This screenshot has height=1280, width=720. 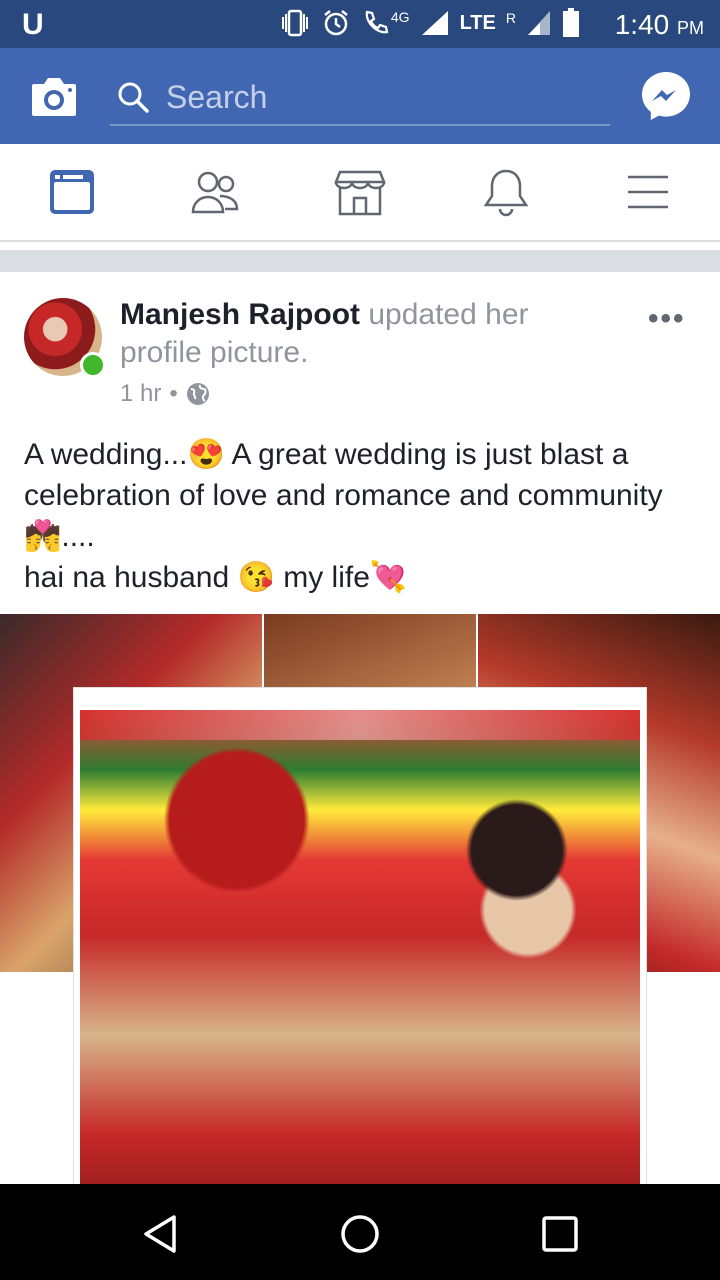 I want to click on online-status-dot, so click(x=93, y=365).